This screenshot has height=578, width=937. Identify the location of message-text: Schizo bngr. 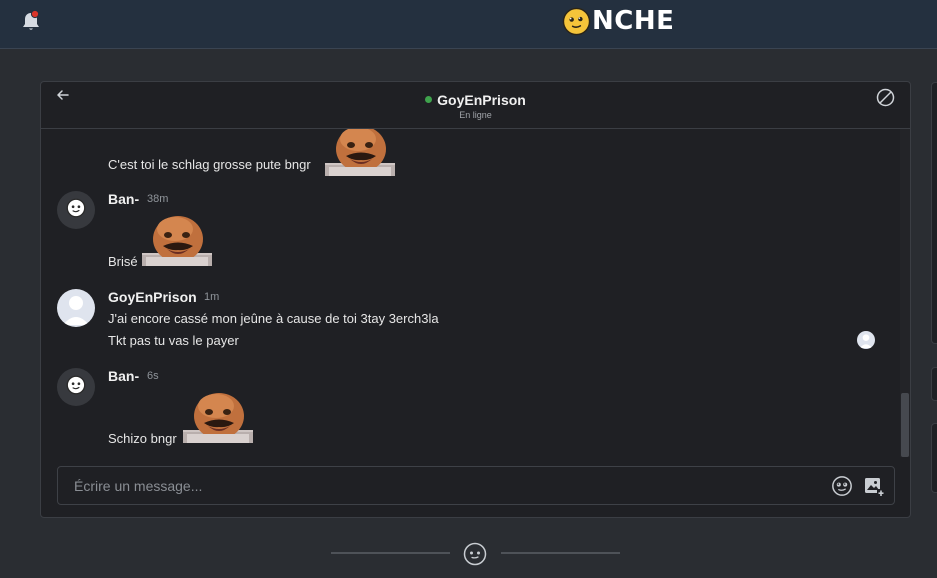
(142, 438).